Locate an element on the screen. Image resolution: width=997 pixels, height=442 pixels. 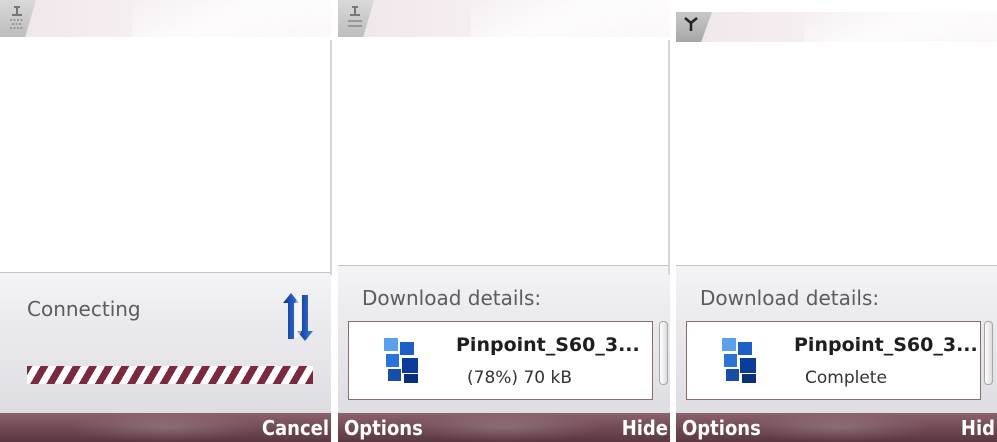
hide-softkey: Hid is located at coordinates (978, 428).